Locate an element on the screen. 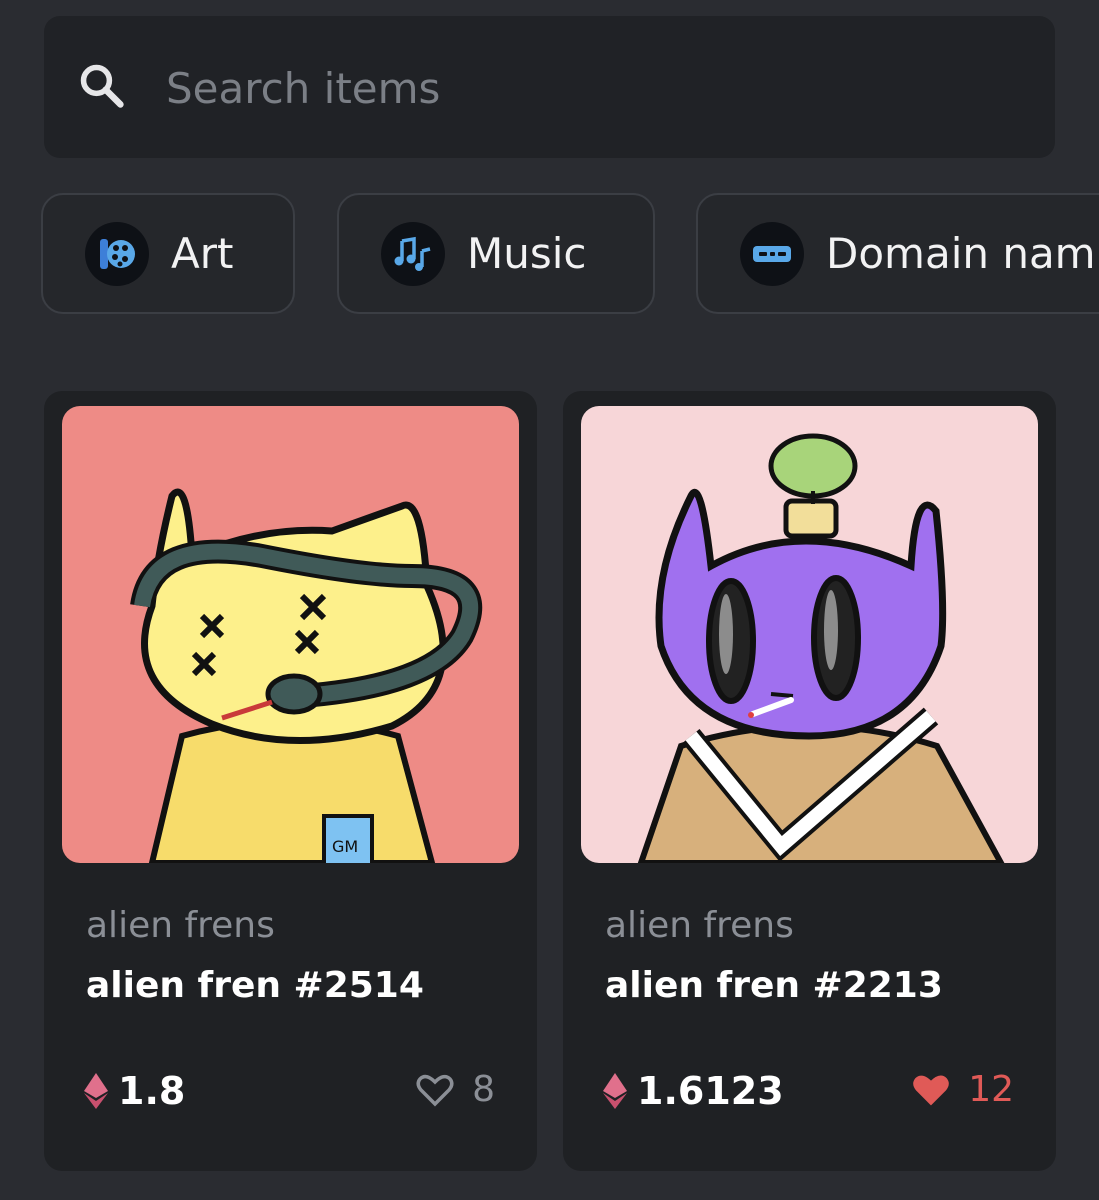 The image size is (1099, 1200). search-icon is located at coordinates (102, 86).